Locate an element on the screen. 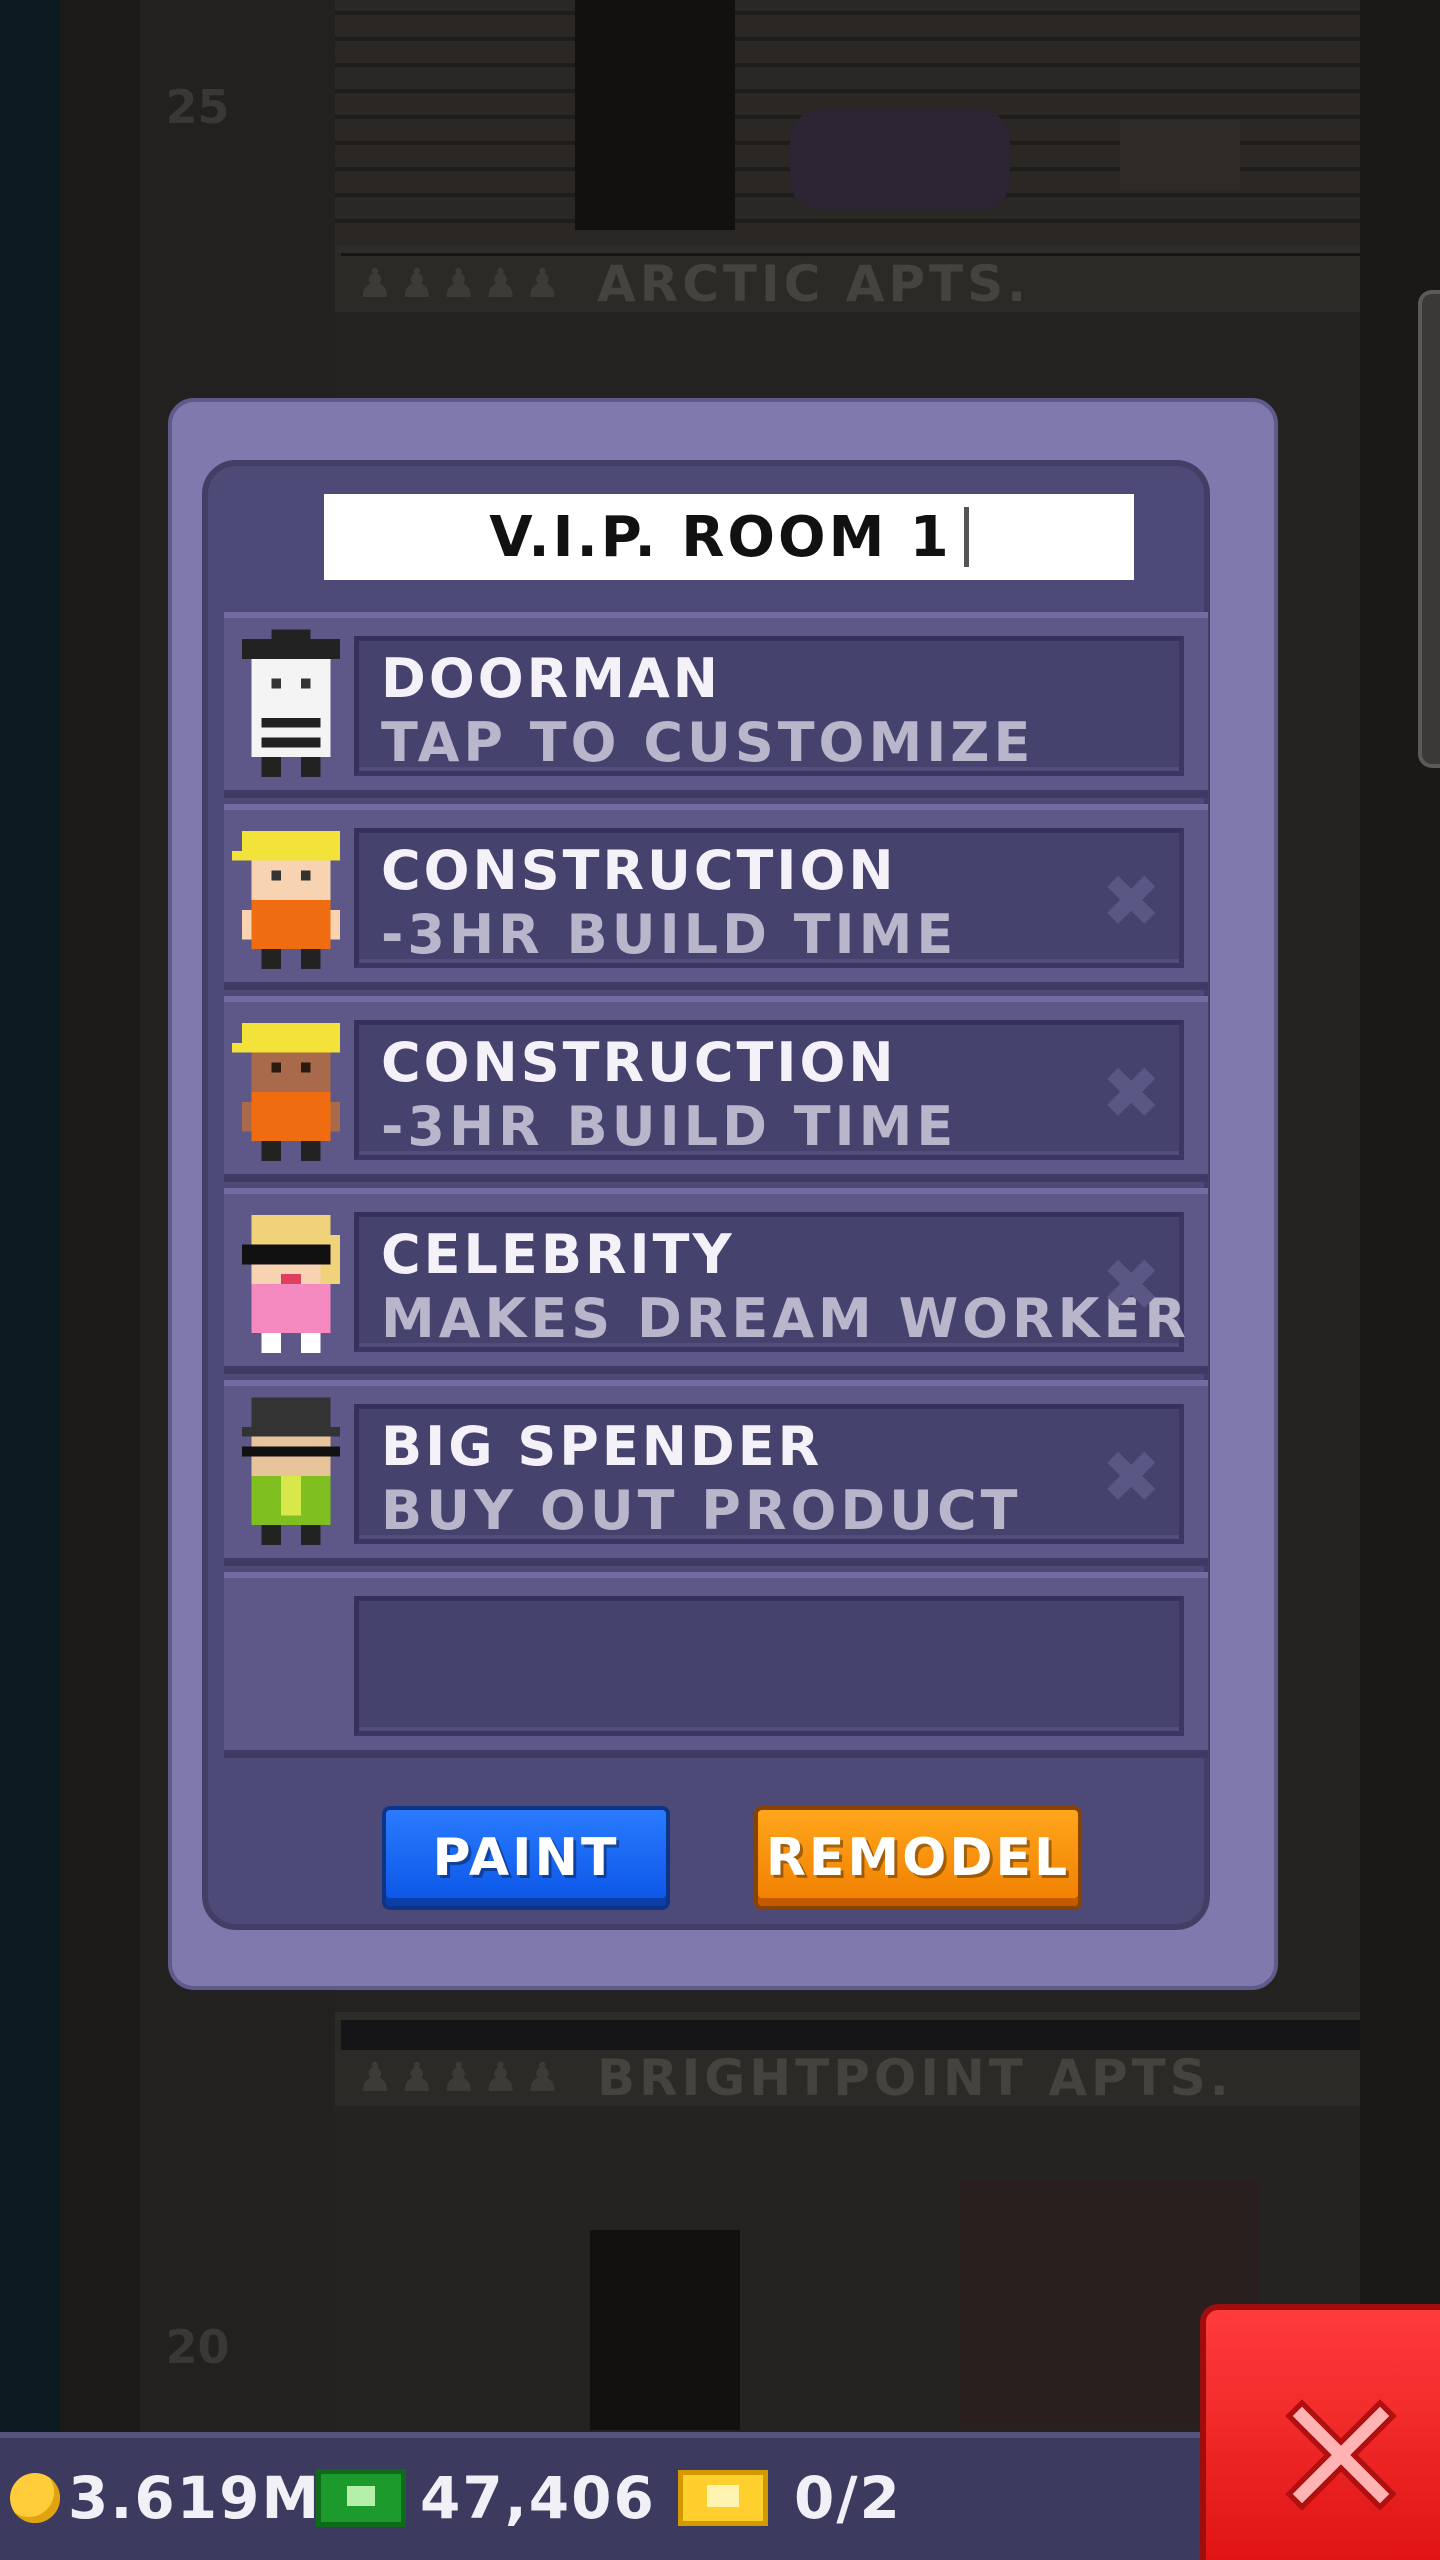 The width and height of the screenshot is (1440, 2560). bux-balance: 47,406 is located at coordinates (486, 2498).